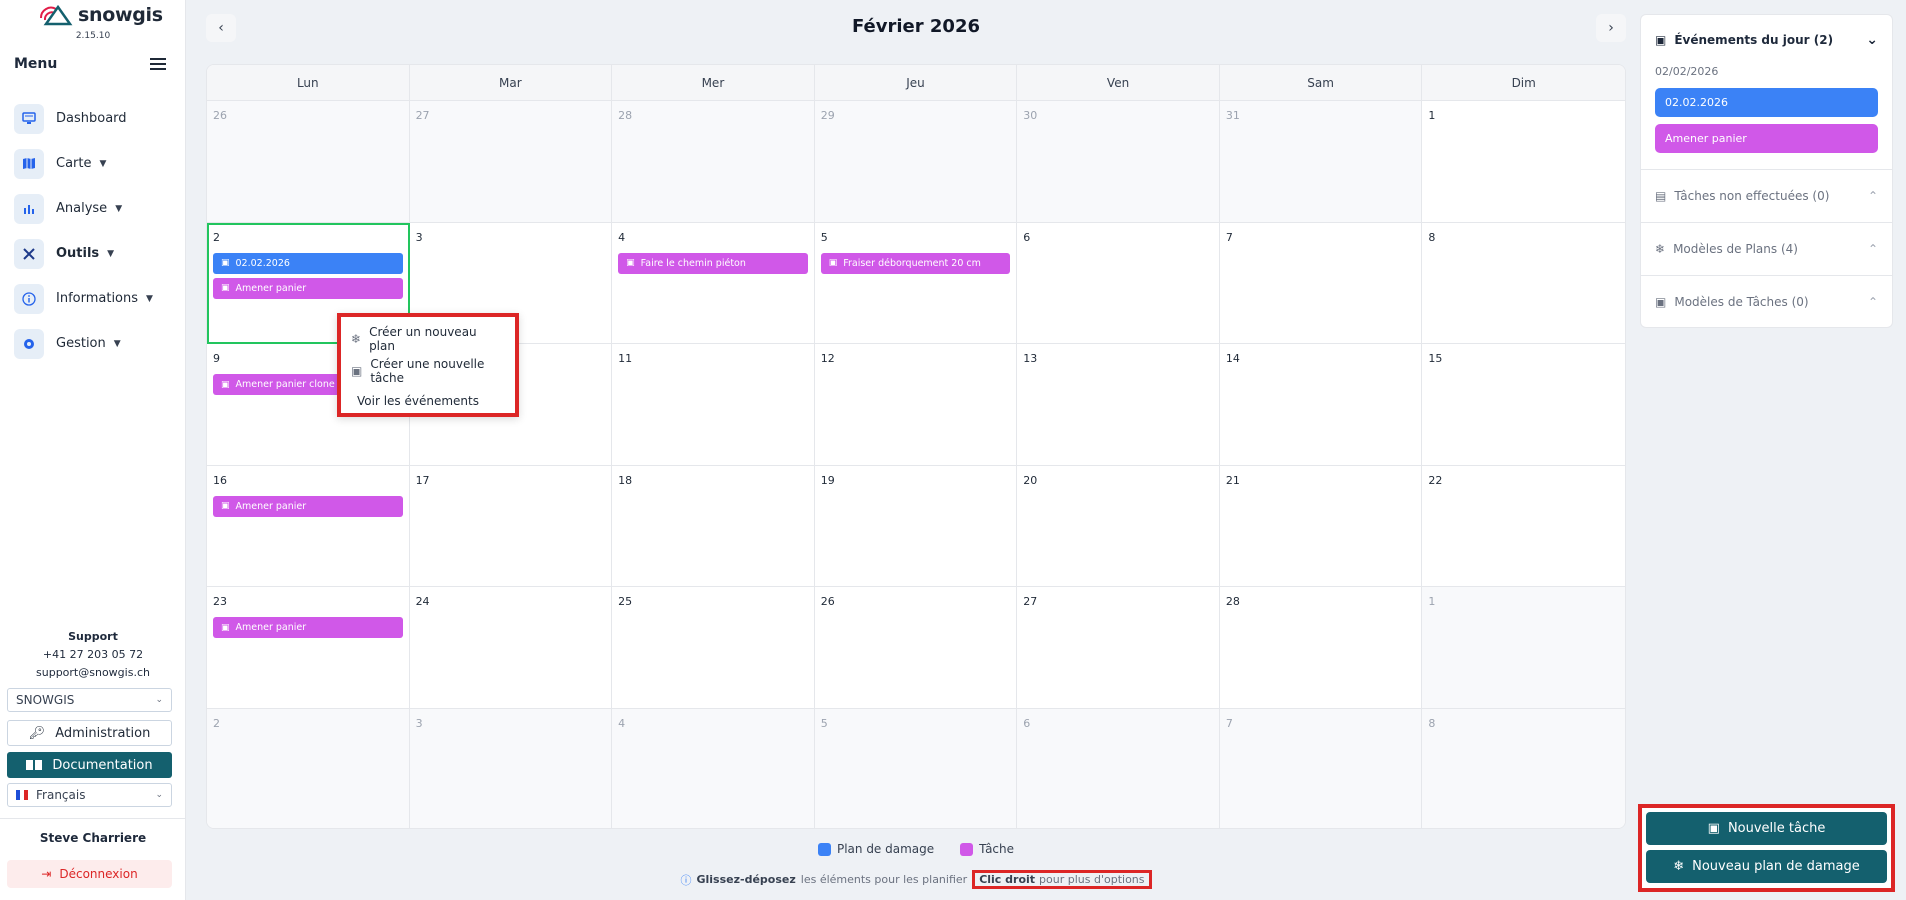 This screenshot has width=1906, height=900. Describe the element at coordinates (1523, 526) in the screenshot. I see `day-cell: 22` at that location.